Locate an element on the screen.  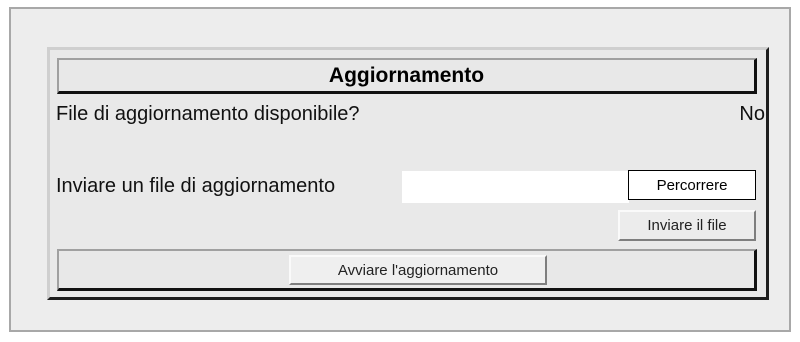
panel-title: Aggiornamento is located at coordinates (407, 76).